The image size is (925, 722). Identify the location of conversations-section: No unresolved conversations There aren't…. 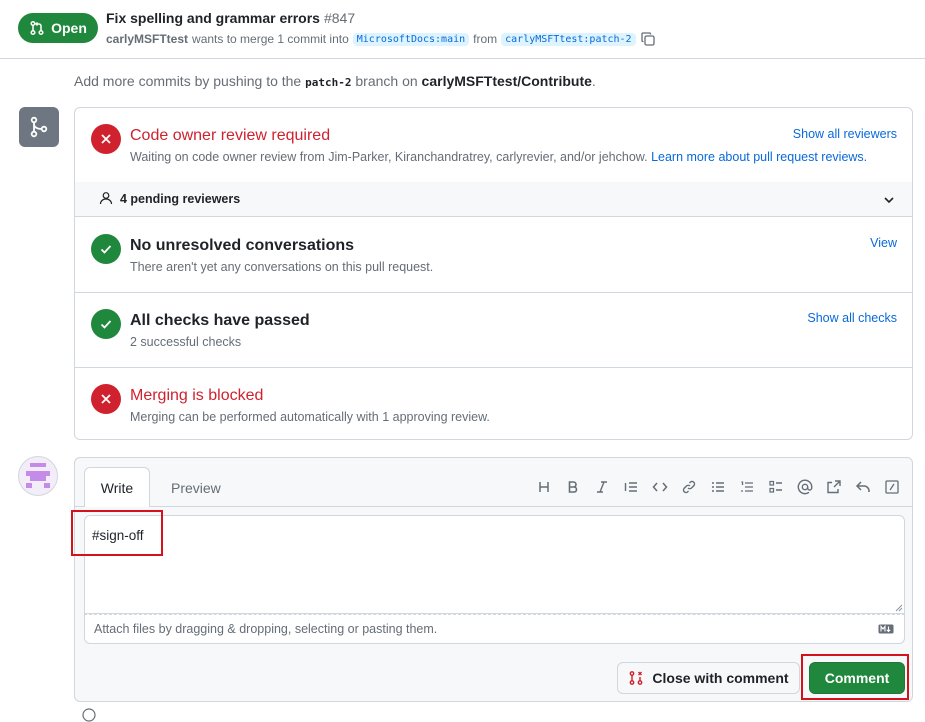
(493, 254).